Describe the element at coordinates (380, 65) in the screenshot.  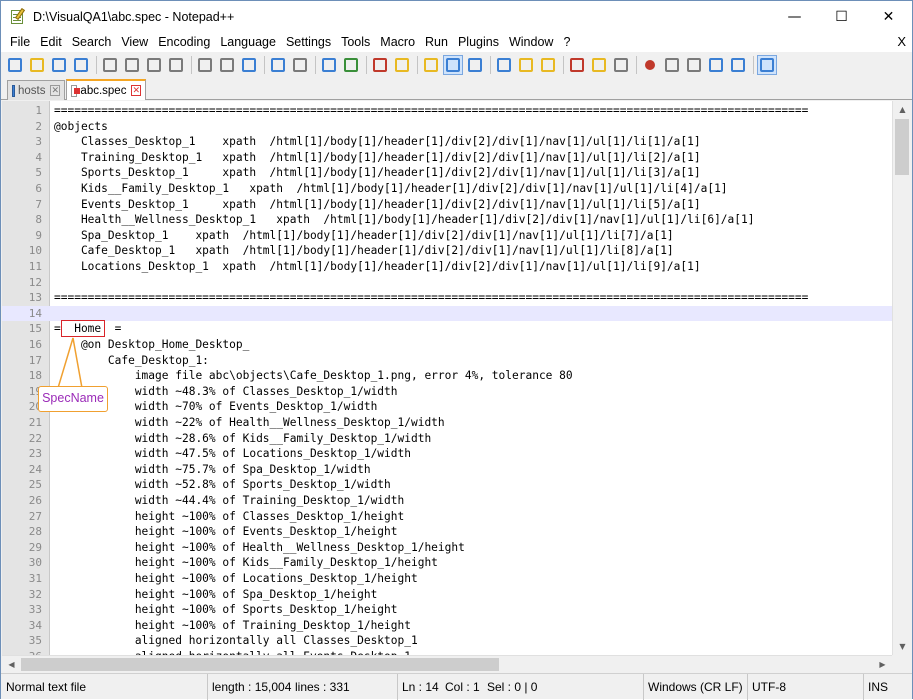
I see `zoom-out-icon` at that location.